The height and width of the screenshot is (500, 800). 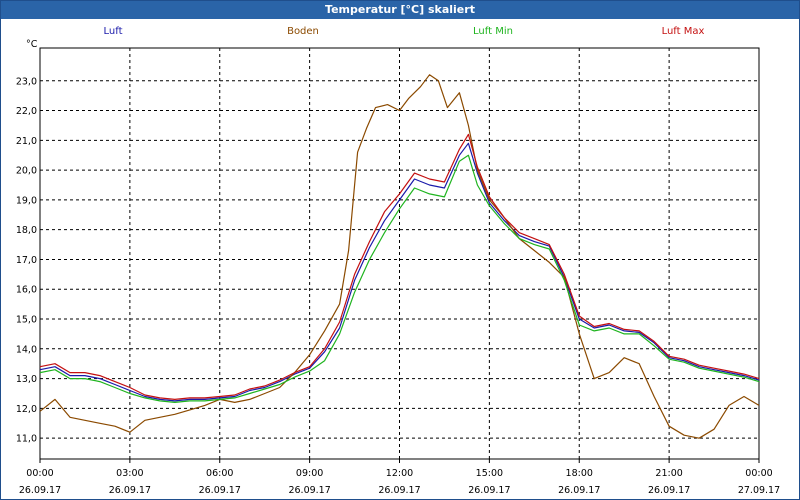 What do you see at coordinates (26, 409) in the screenshot?
I see `y-tick-label: 12,0` at bounding box center [26, 409].